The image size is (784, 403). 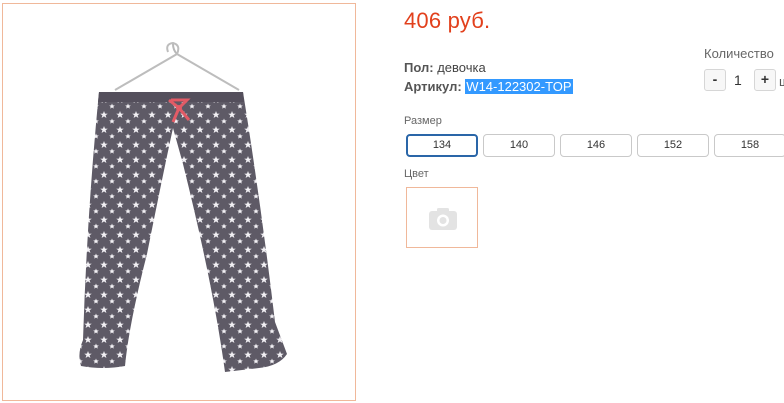 What do you see at coordinates (715, 80) in the screenshot?
I see `quantity-decrease-button: -` at bounding box center [715, 80].